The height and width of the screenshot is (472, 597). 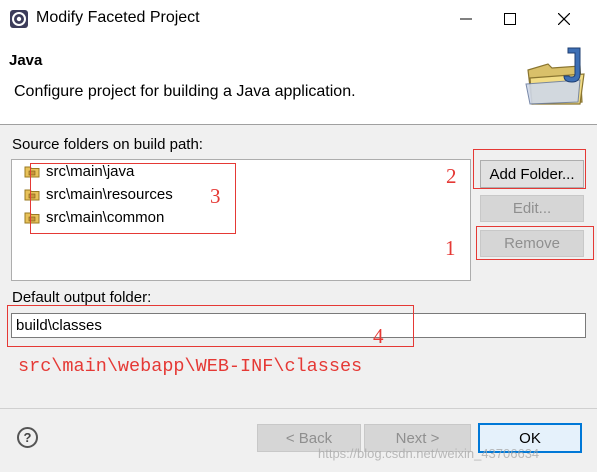 What do you see at coordinates (26, 60) in the screenshot?
I see `page-title: Java` at bounding box center [26, 60].